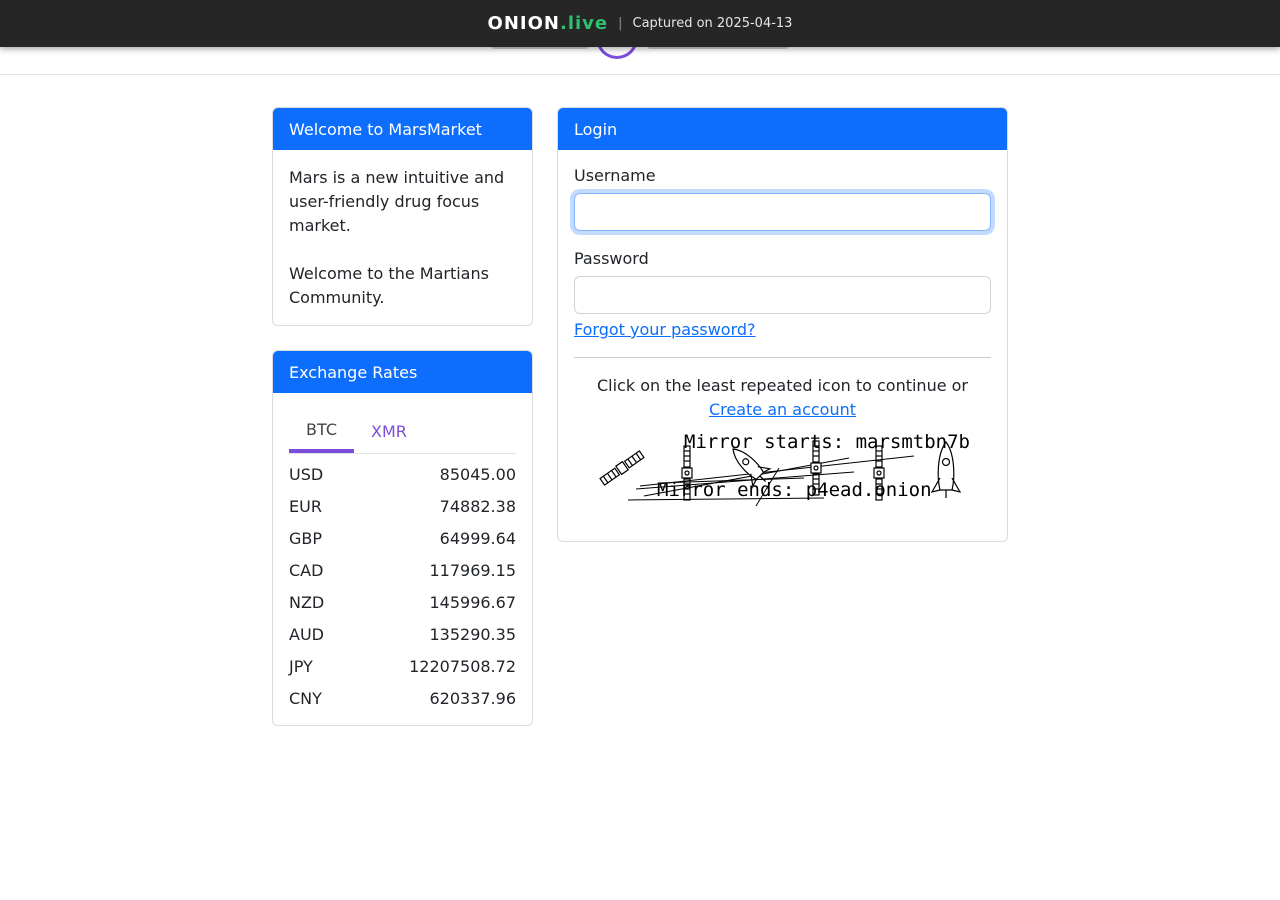 Image resolution: width=1280 pixels, height=900 pixels. Describe the element at coordinates (321, 431) in the screenshot. I see `tab-btc: BTC` at that location.